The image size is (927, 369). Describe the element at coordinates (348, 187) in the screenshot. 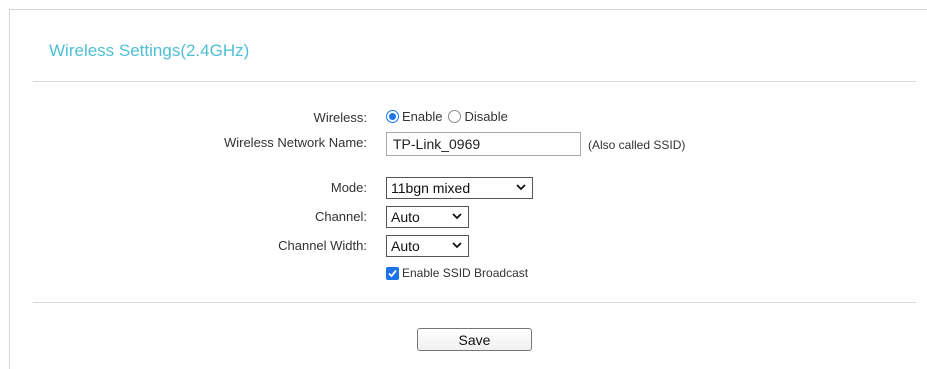

I see `mode-label: Mode:` at that location.